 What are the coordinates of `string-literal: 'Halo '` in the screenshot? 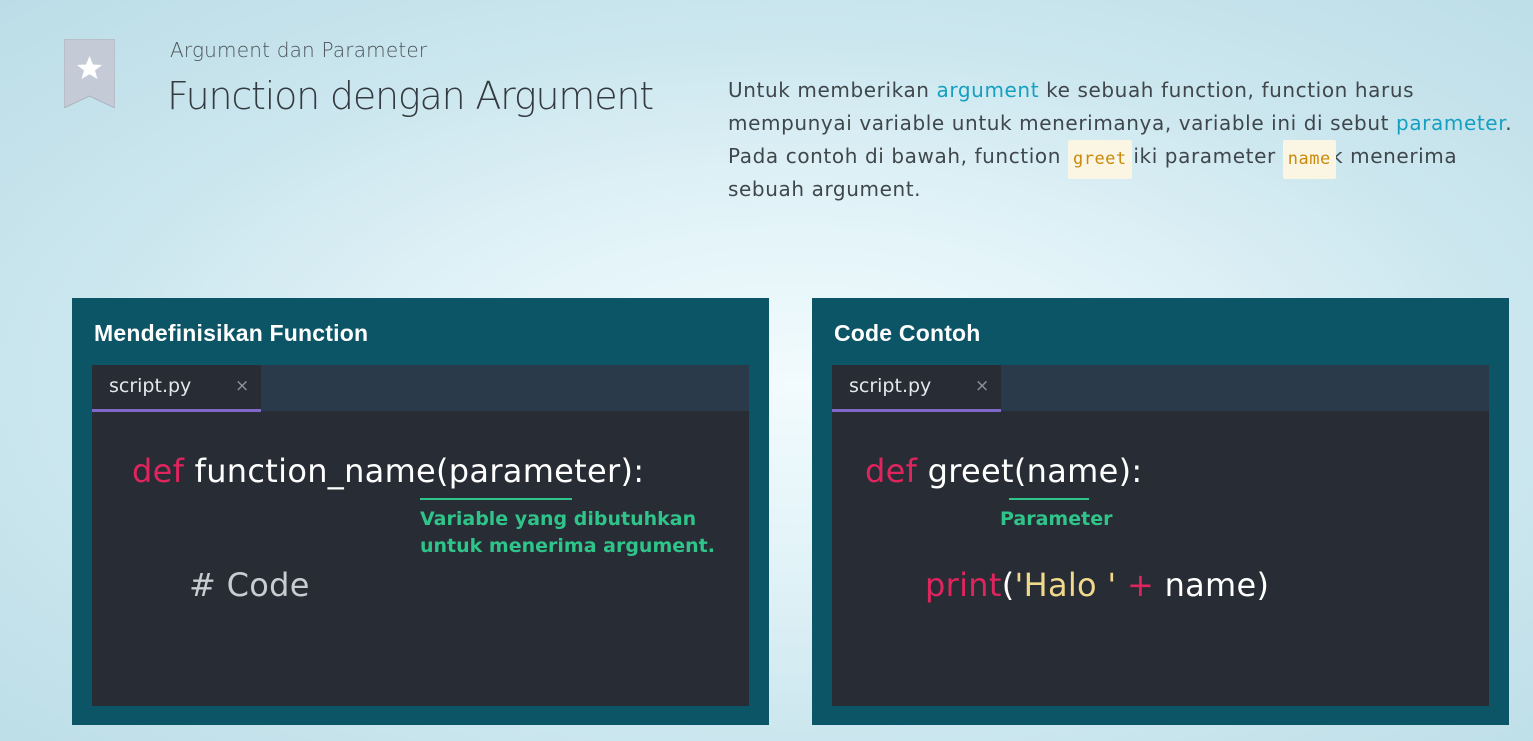 It's located at (1065, 585).